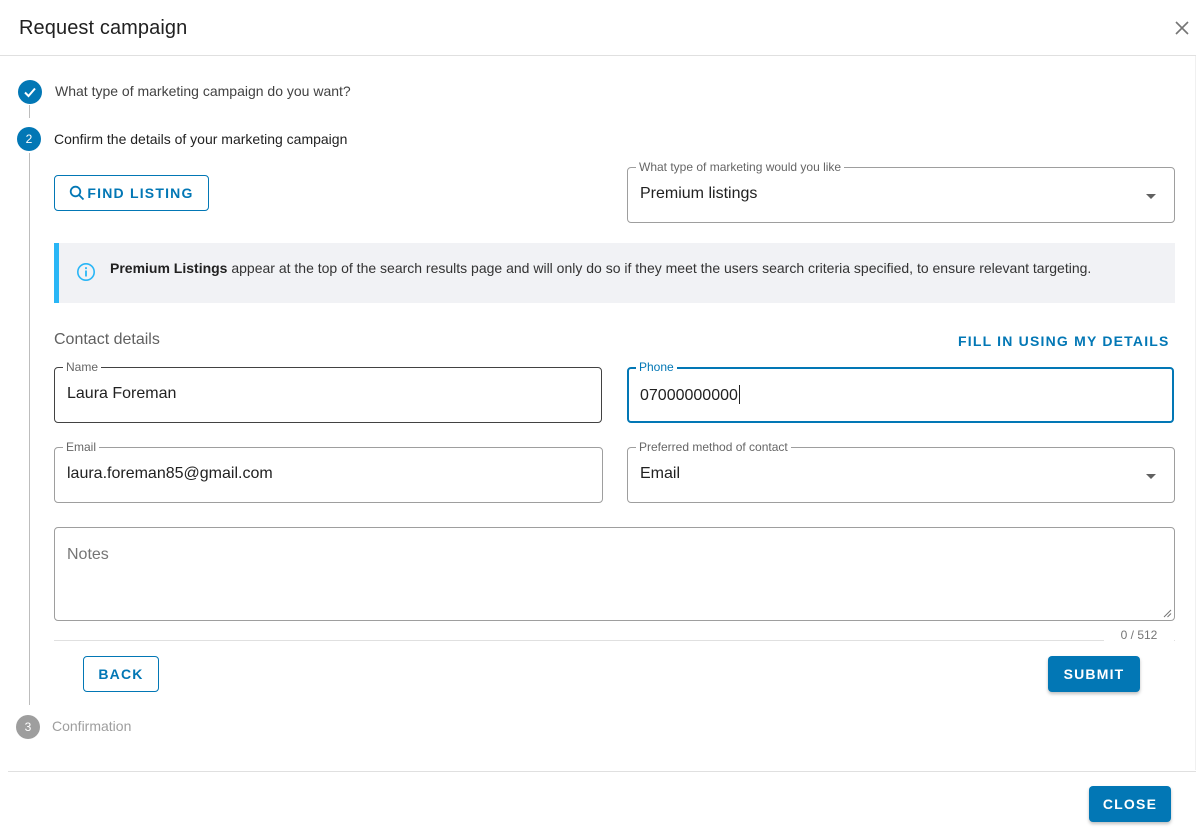 The height and width of the screenshot is (837, 1196). Describe the element at coordinates (656, 367) in the screenshot. I see `phone-label: Phone` at that location.